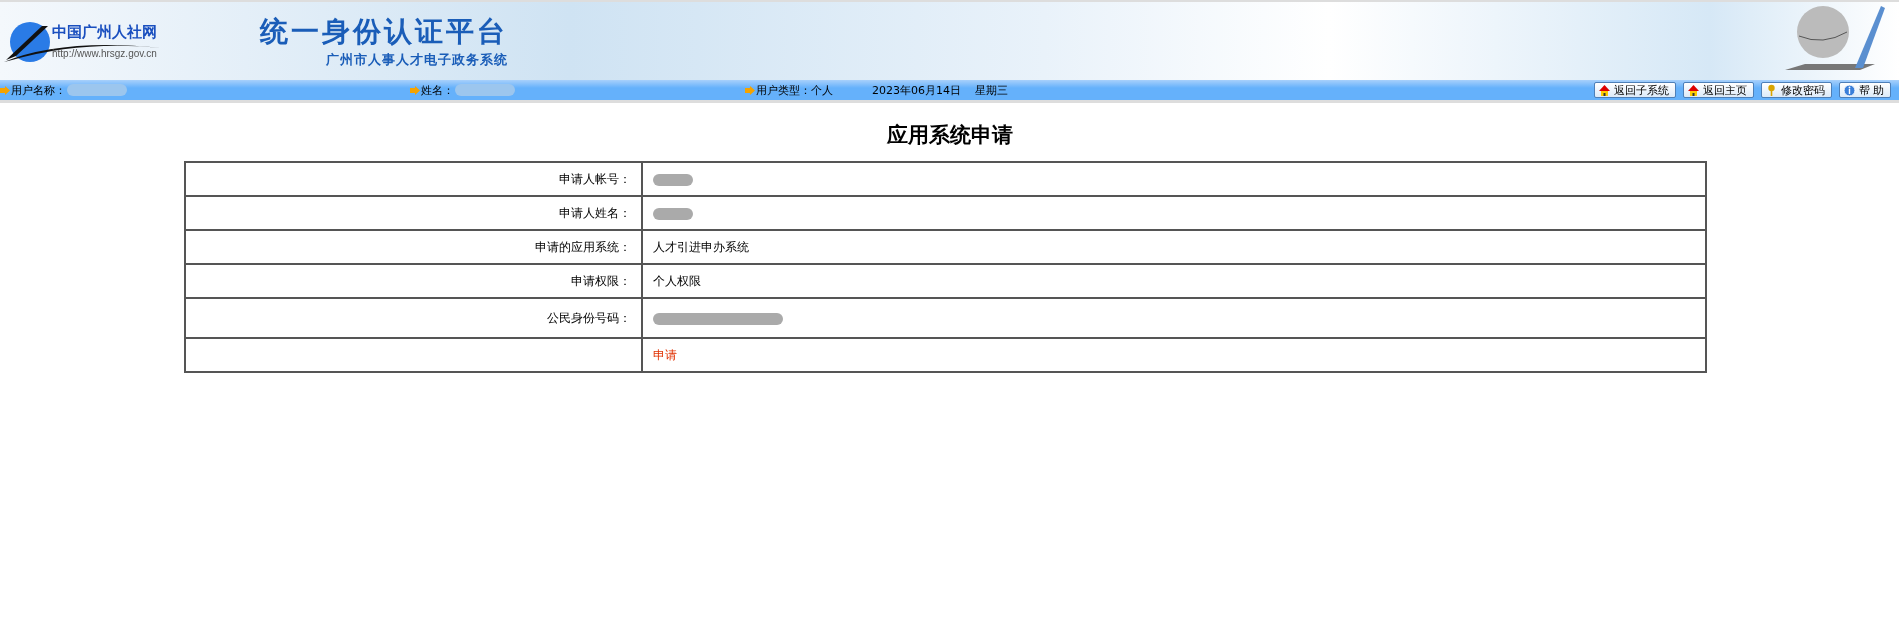  Describe the element at coordinates (583, 246) in the screenshot. I see `field-label: 申请的应用系统：` at that location.